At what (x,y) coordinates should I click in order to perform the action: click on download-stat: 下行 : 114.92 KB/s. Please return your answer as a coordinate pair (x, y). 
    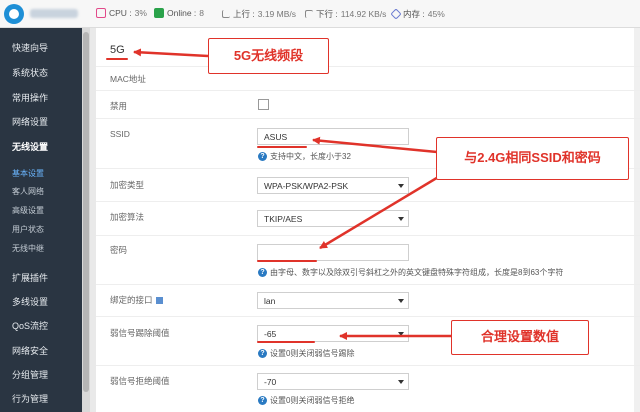
    Looking at the image, I should click on (345, 14).